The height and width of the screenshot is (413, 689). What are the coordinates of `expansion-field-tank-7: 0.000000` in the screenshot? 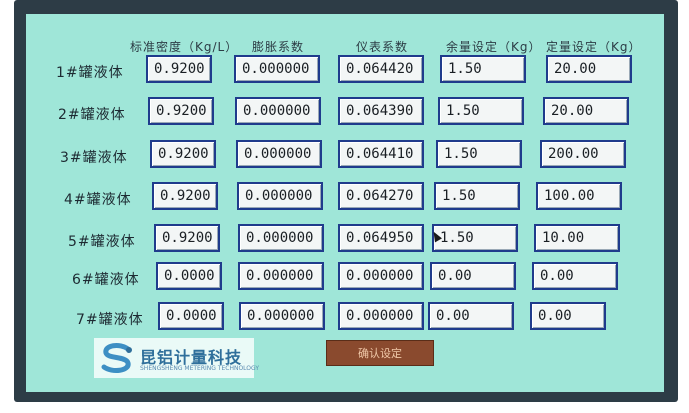 It's located at (282, 316).